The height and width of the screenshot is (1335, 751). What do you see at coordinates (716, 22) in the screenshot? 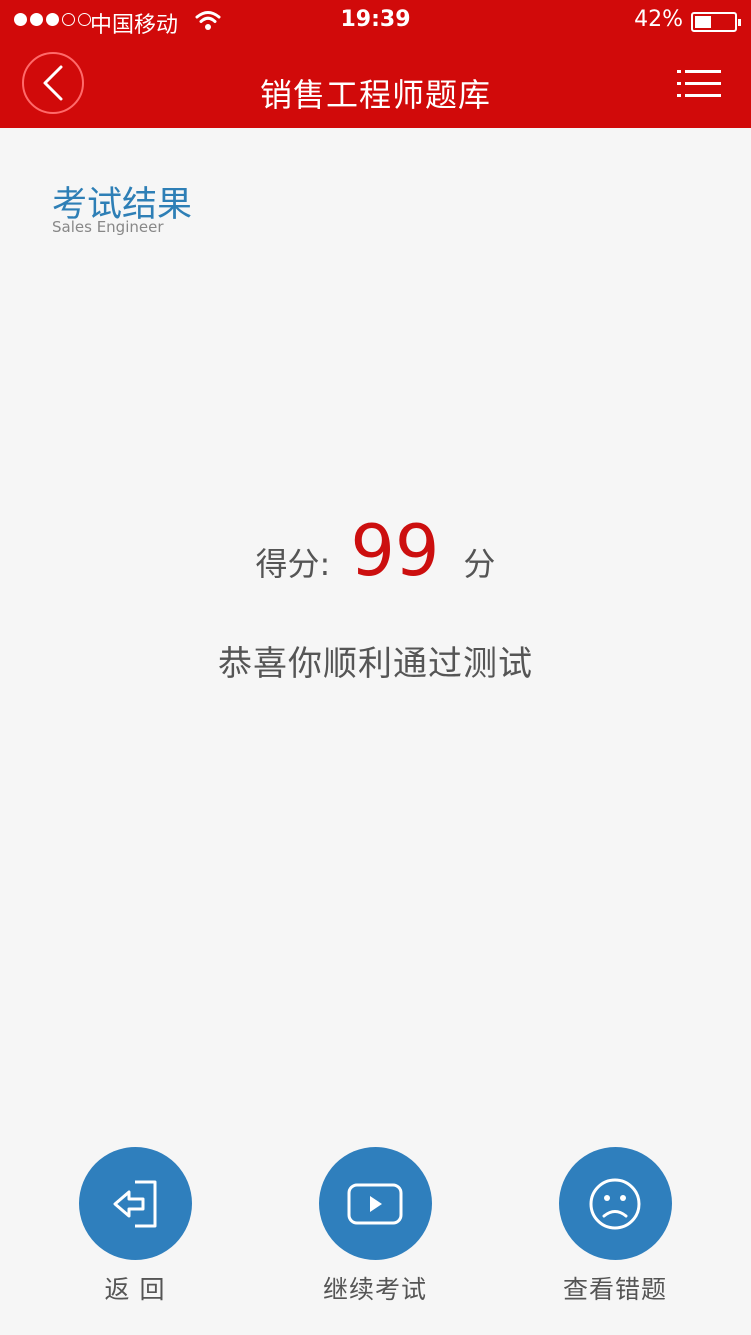
I see `battery-icon` at bounding box center [716, 22].